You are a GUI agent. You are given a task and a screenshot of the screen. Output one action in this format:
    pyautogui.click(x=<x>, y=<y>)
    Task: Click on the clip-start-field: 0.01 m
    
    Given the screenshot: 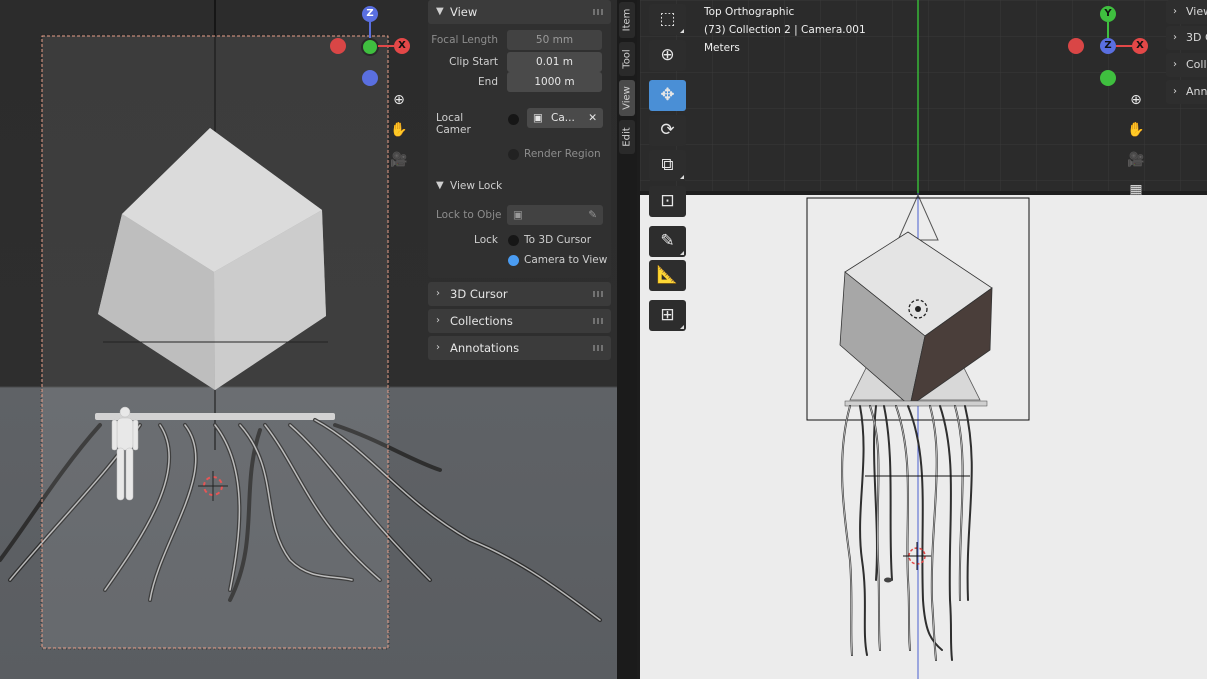 What is the action you would take?
    pyautogui.click(x=554, y=62)
    